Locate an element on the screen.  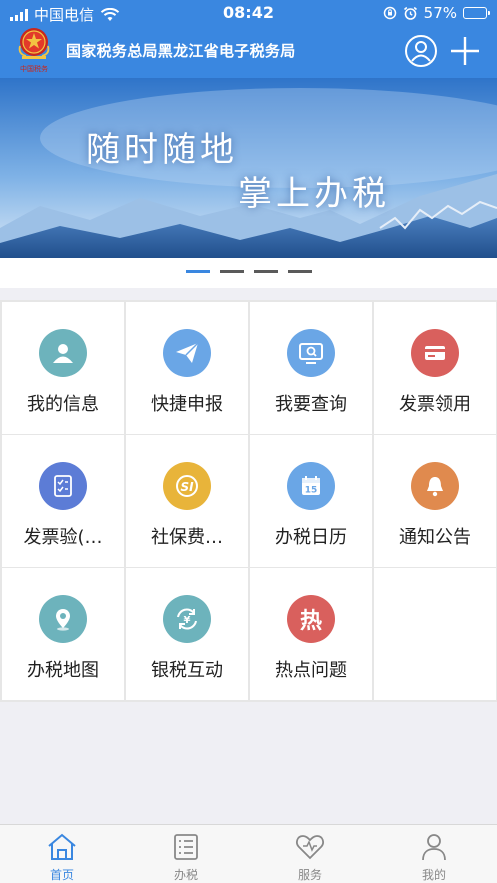
battery-percent: 57% is located at coordinates (440, 13).